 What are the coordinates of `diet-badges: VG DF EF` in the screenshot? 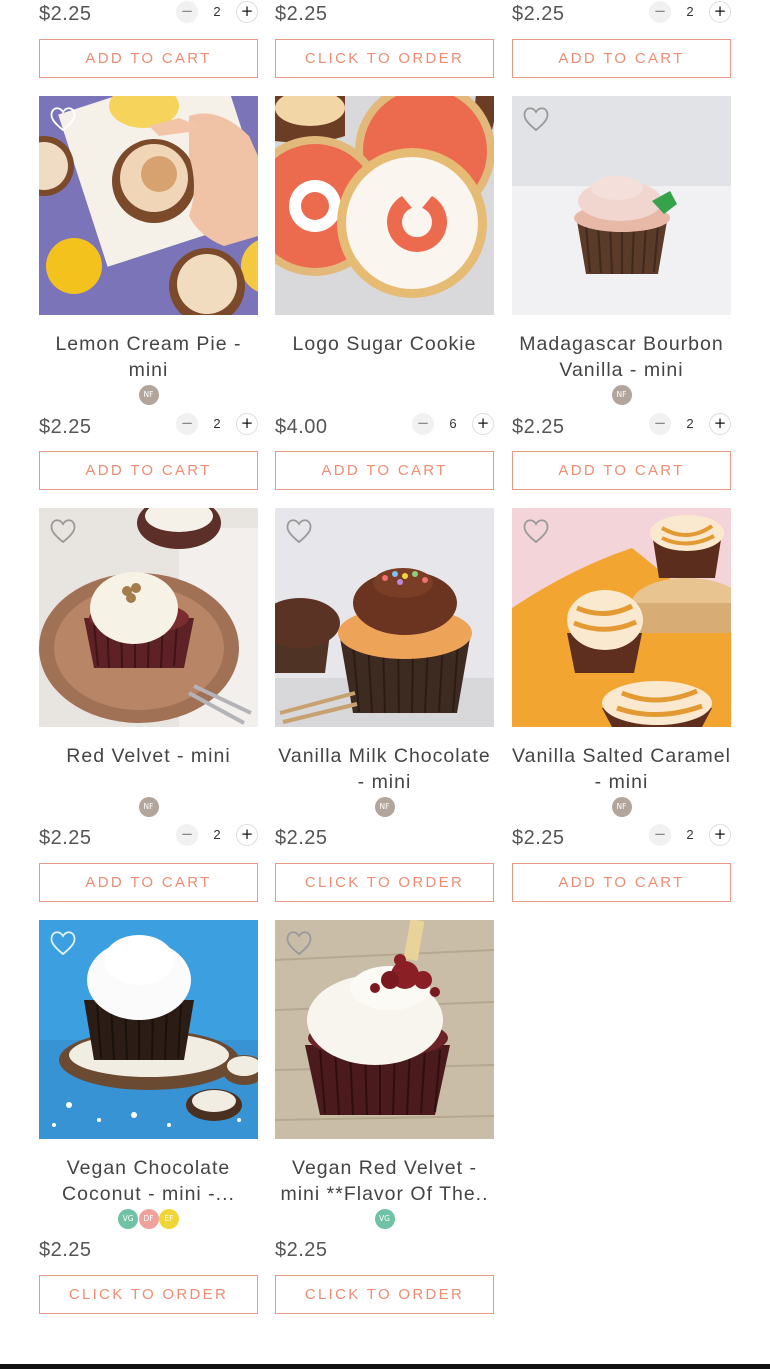 It's located at (148, 1219).